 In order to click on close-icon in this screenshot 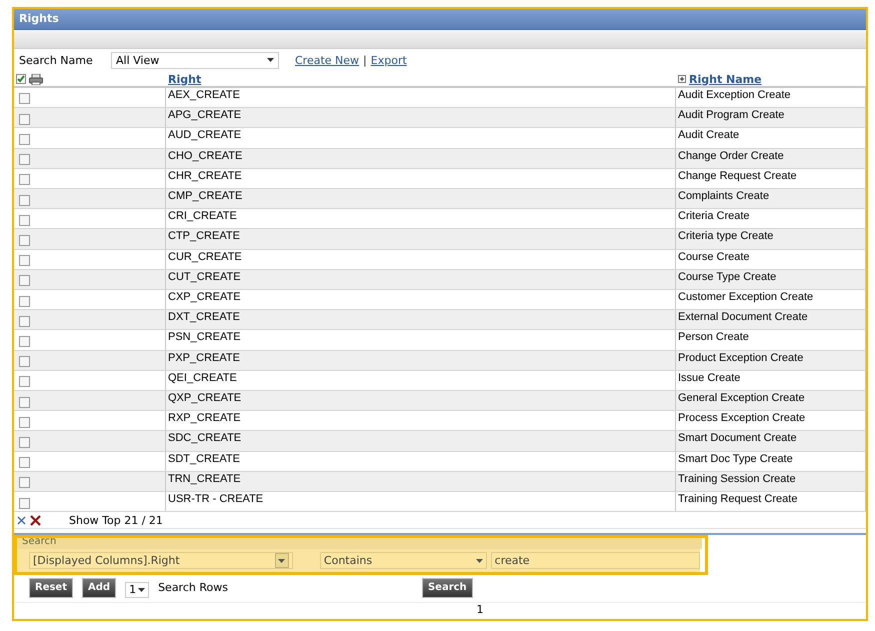, I will do `click(21, 520)`.